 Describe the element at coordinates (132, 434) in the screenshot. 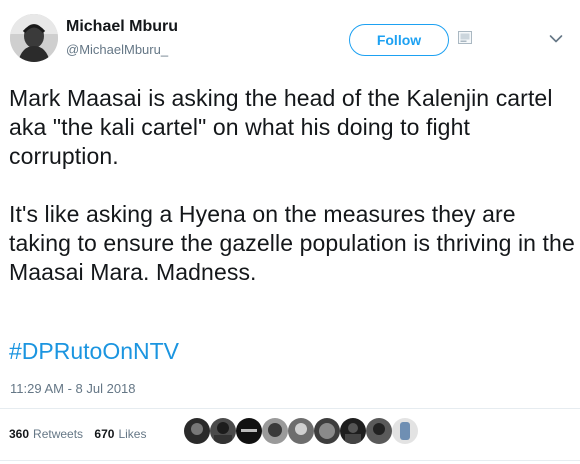

I see `likes-label: Likes` at that location.